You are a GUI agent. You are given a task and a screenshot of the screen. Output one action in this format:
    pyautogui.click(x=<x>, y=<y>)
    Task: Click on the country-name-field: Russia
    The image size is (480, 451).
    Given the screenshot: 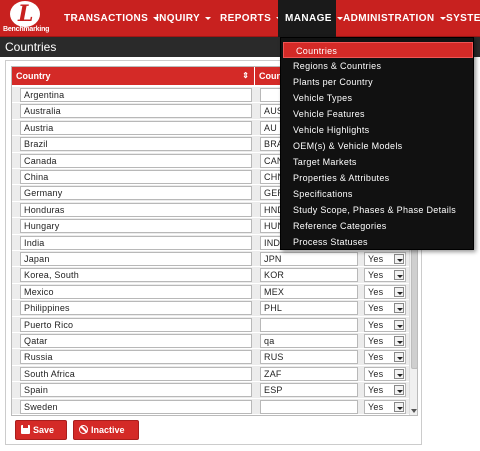 What is the action you would take?
    pyautogui.click(x=136, y=357)
    